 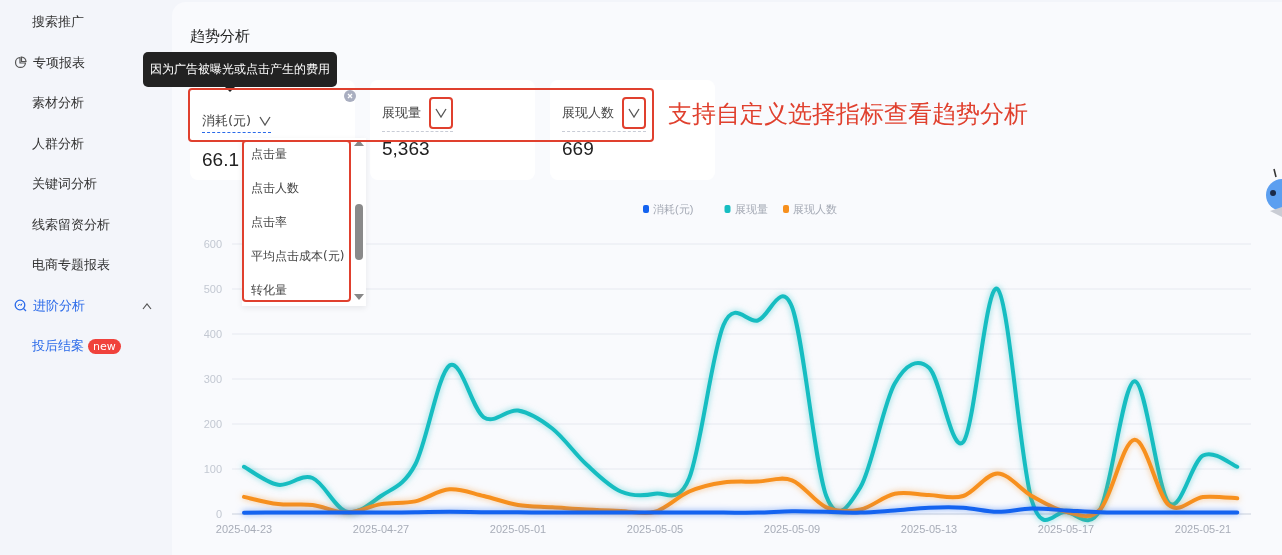 What do you see at coordinates (359, 232) in the screenshot?
I see `scrollbar-thumb` at bounding box center [359, 232].